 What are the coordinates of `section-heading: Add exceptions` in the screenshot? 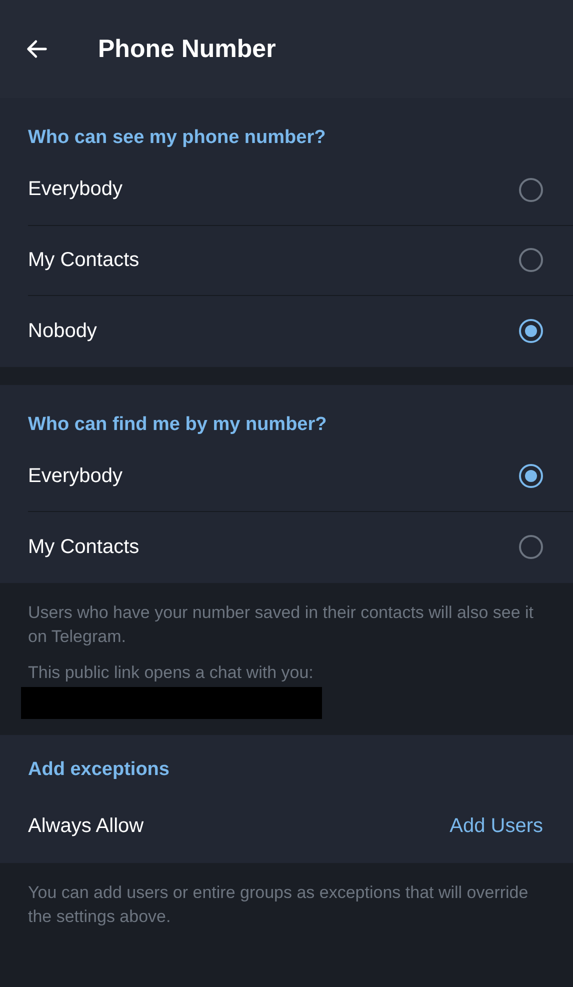 It's located at (99, 770).